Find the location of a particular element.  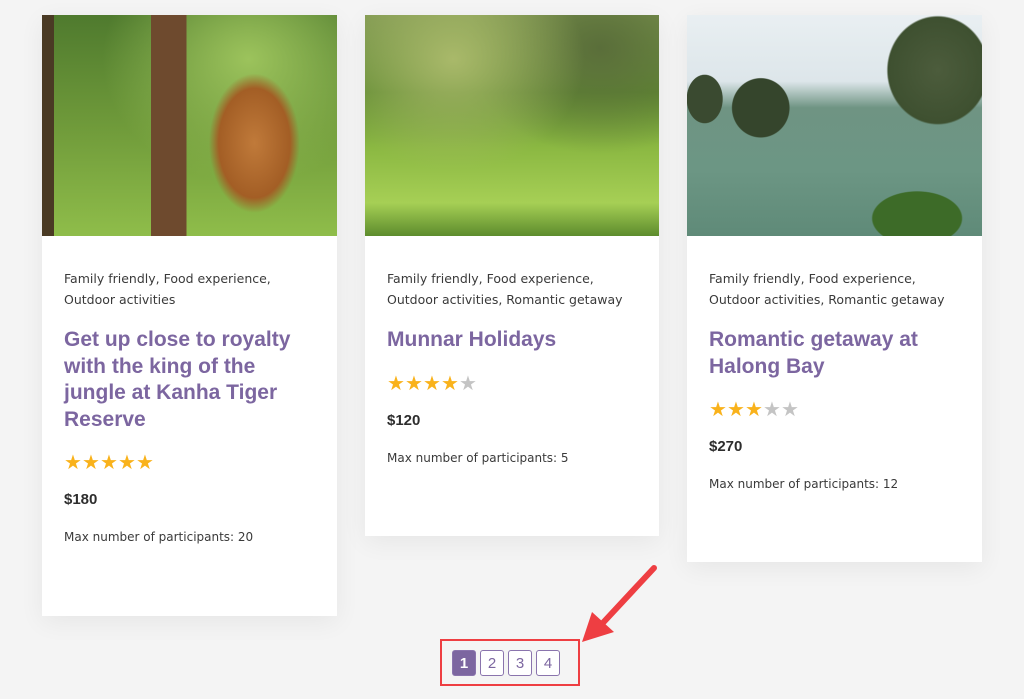

tour-price: $120 is located at coordinates (404, 420).